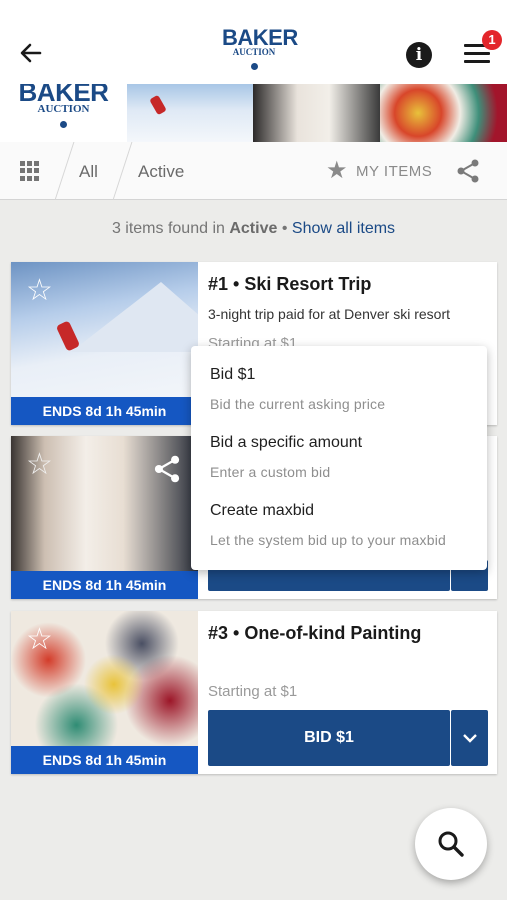 This screenshot has height=900, width=507. What do you see at coordinates (443, 113) in the screenshot?
I see `banner-painting-image` at bounding box center [443, 113].